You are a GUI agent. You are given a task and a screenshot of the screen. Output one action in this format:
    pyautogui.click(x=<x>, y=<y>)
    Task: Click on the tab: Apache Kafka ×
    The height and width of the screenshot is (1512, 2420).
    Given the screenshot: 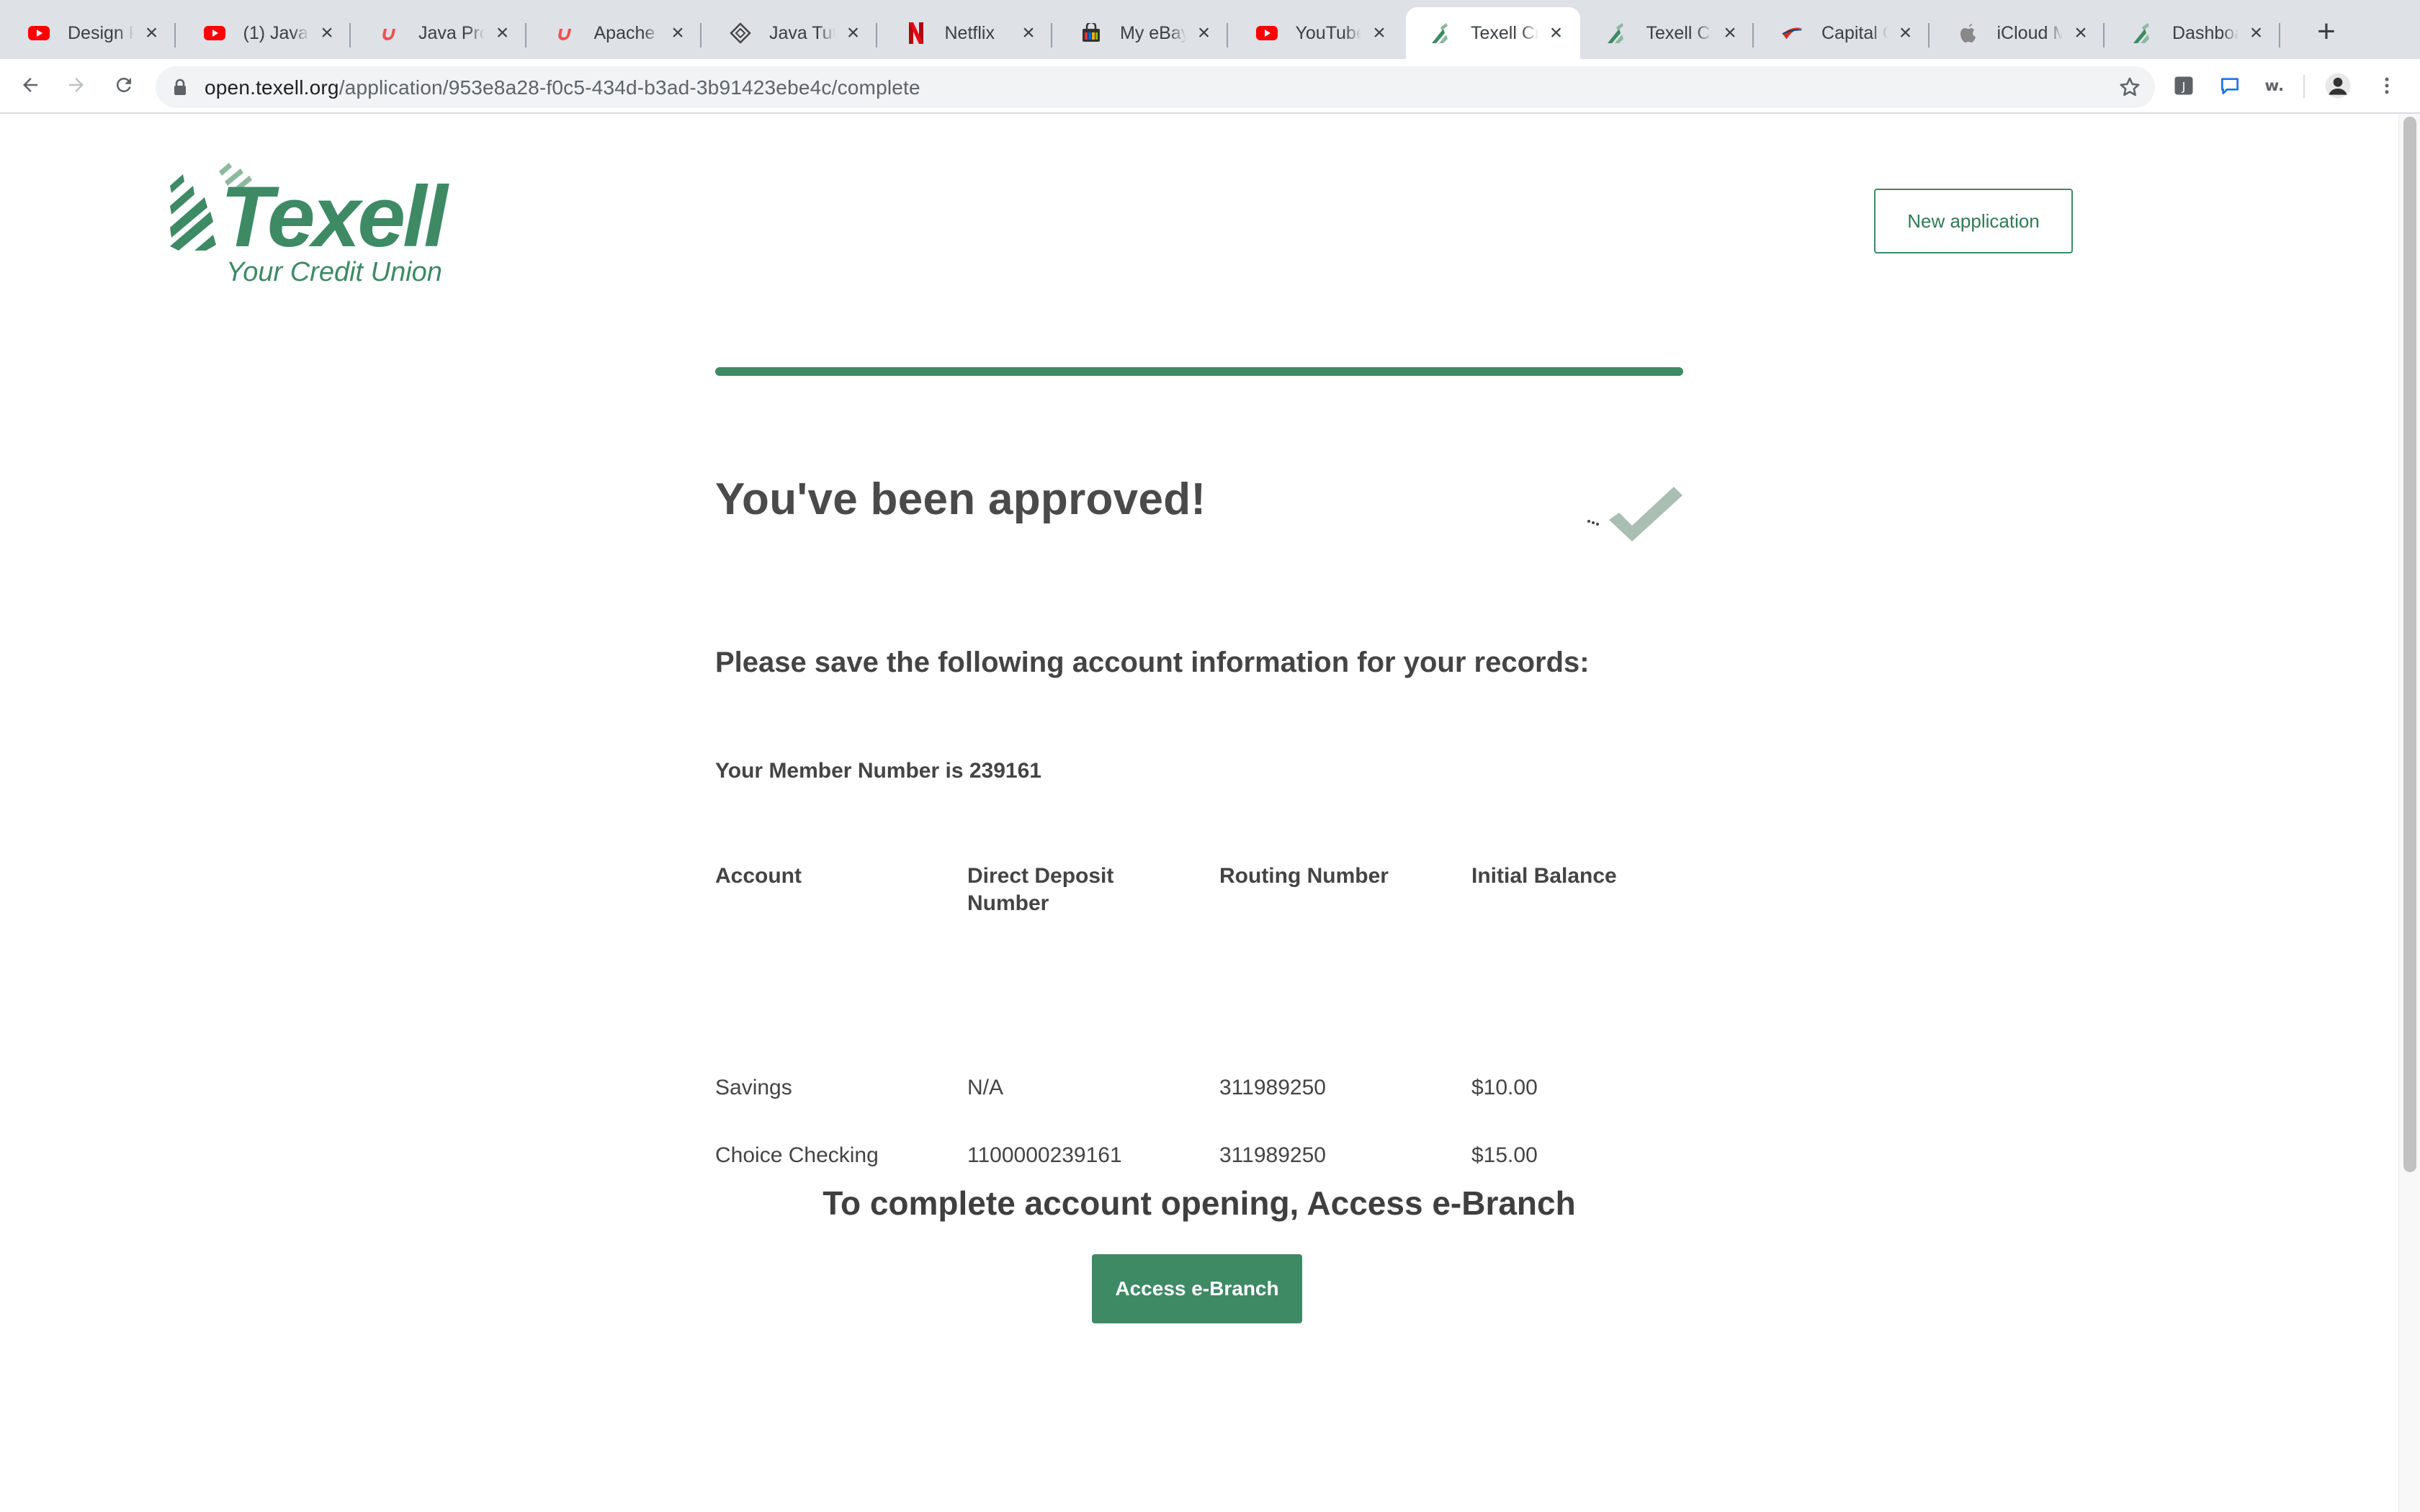 What is the action you would take?
    pyautogui.click(x=614, y=33)
    